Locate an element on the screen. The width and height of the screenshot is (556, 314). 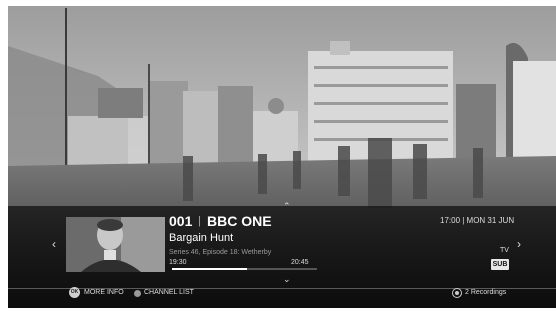
channel-number: 001 is located at coordinates (181, 221).